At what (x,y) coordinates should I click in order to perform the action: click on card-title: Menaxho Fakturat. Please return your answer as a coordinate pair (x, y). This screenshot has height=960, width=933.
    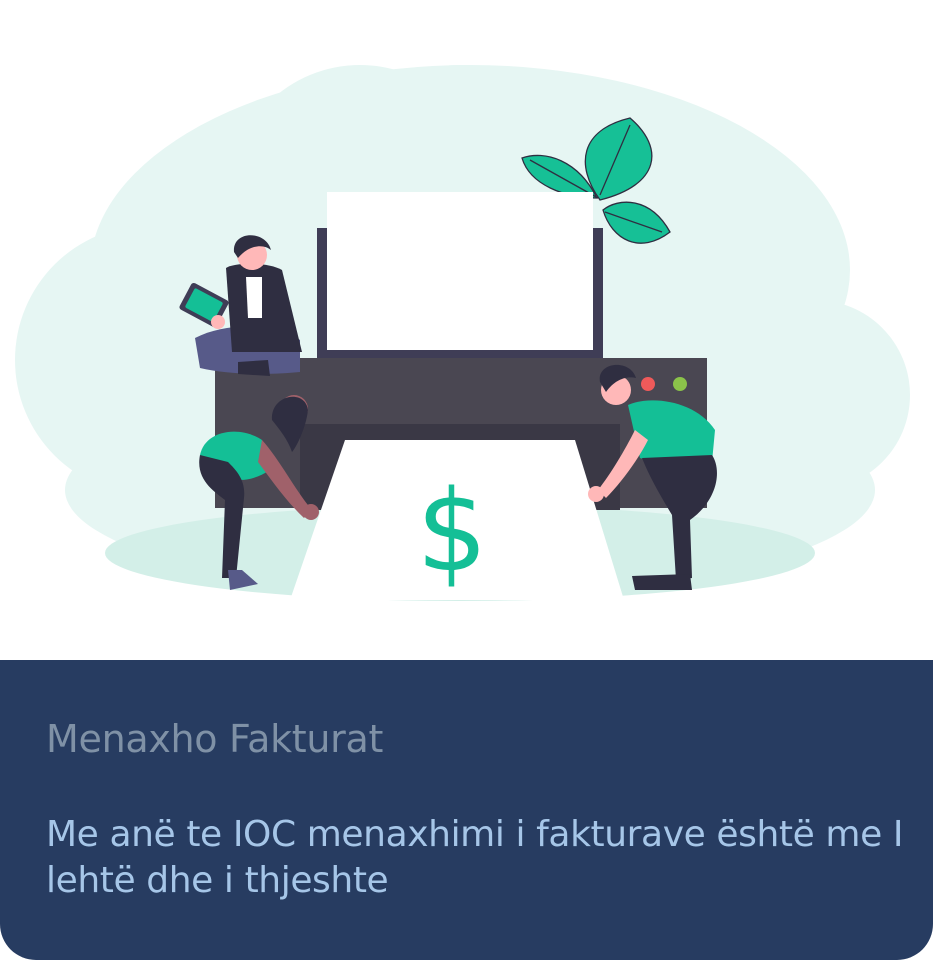
    Looking at the image, I should click on (215, 739).